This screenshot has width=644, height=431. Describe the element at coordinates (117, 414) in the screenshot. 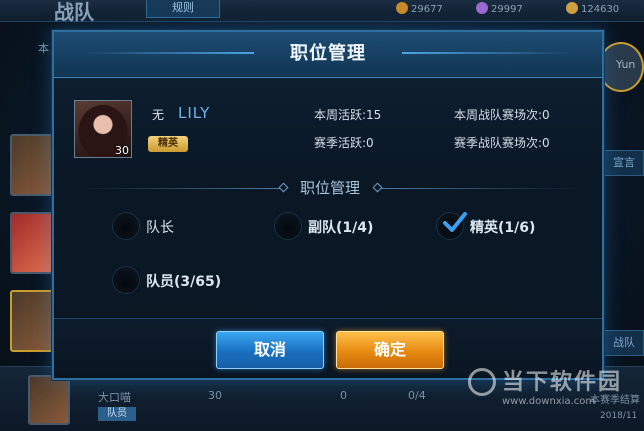

I see `row-rank-badge: 队员` at that location.